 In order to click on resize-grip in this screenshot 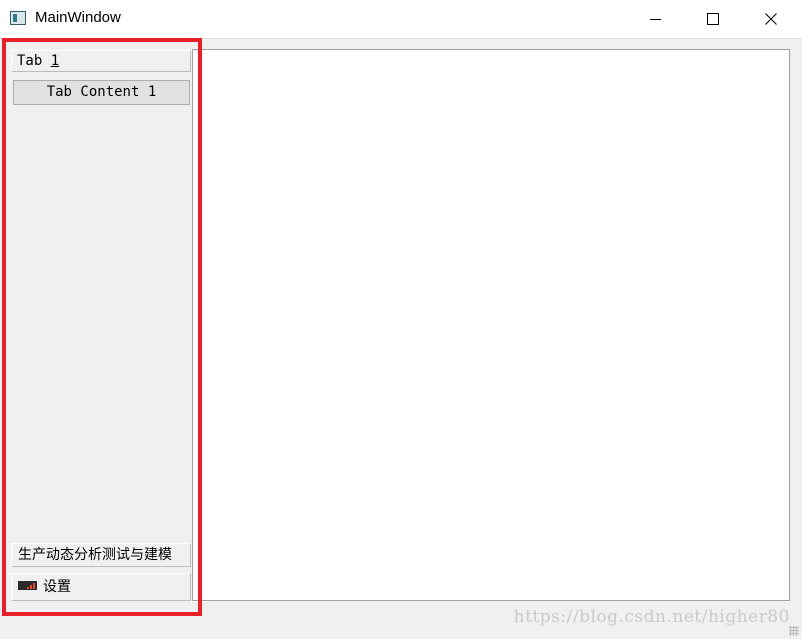, I will do `click(794, 631)`.